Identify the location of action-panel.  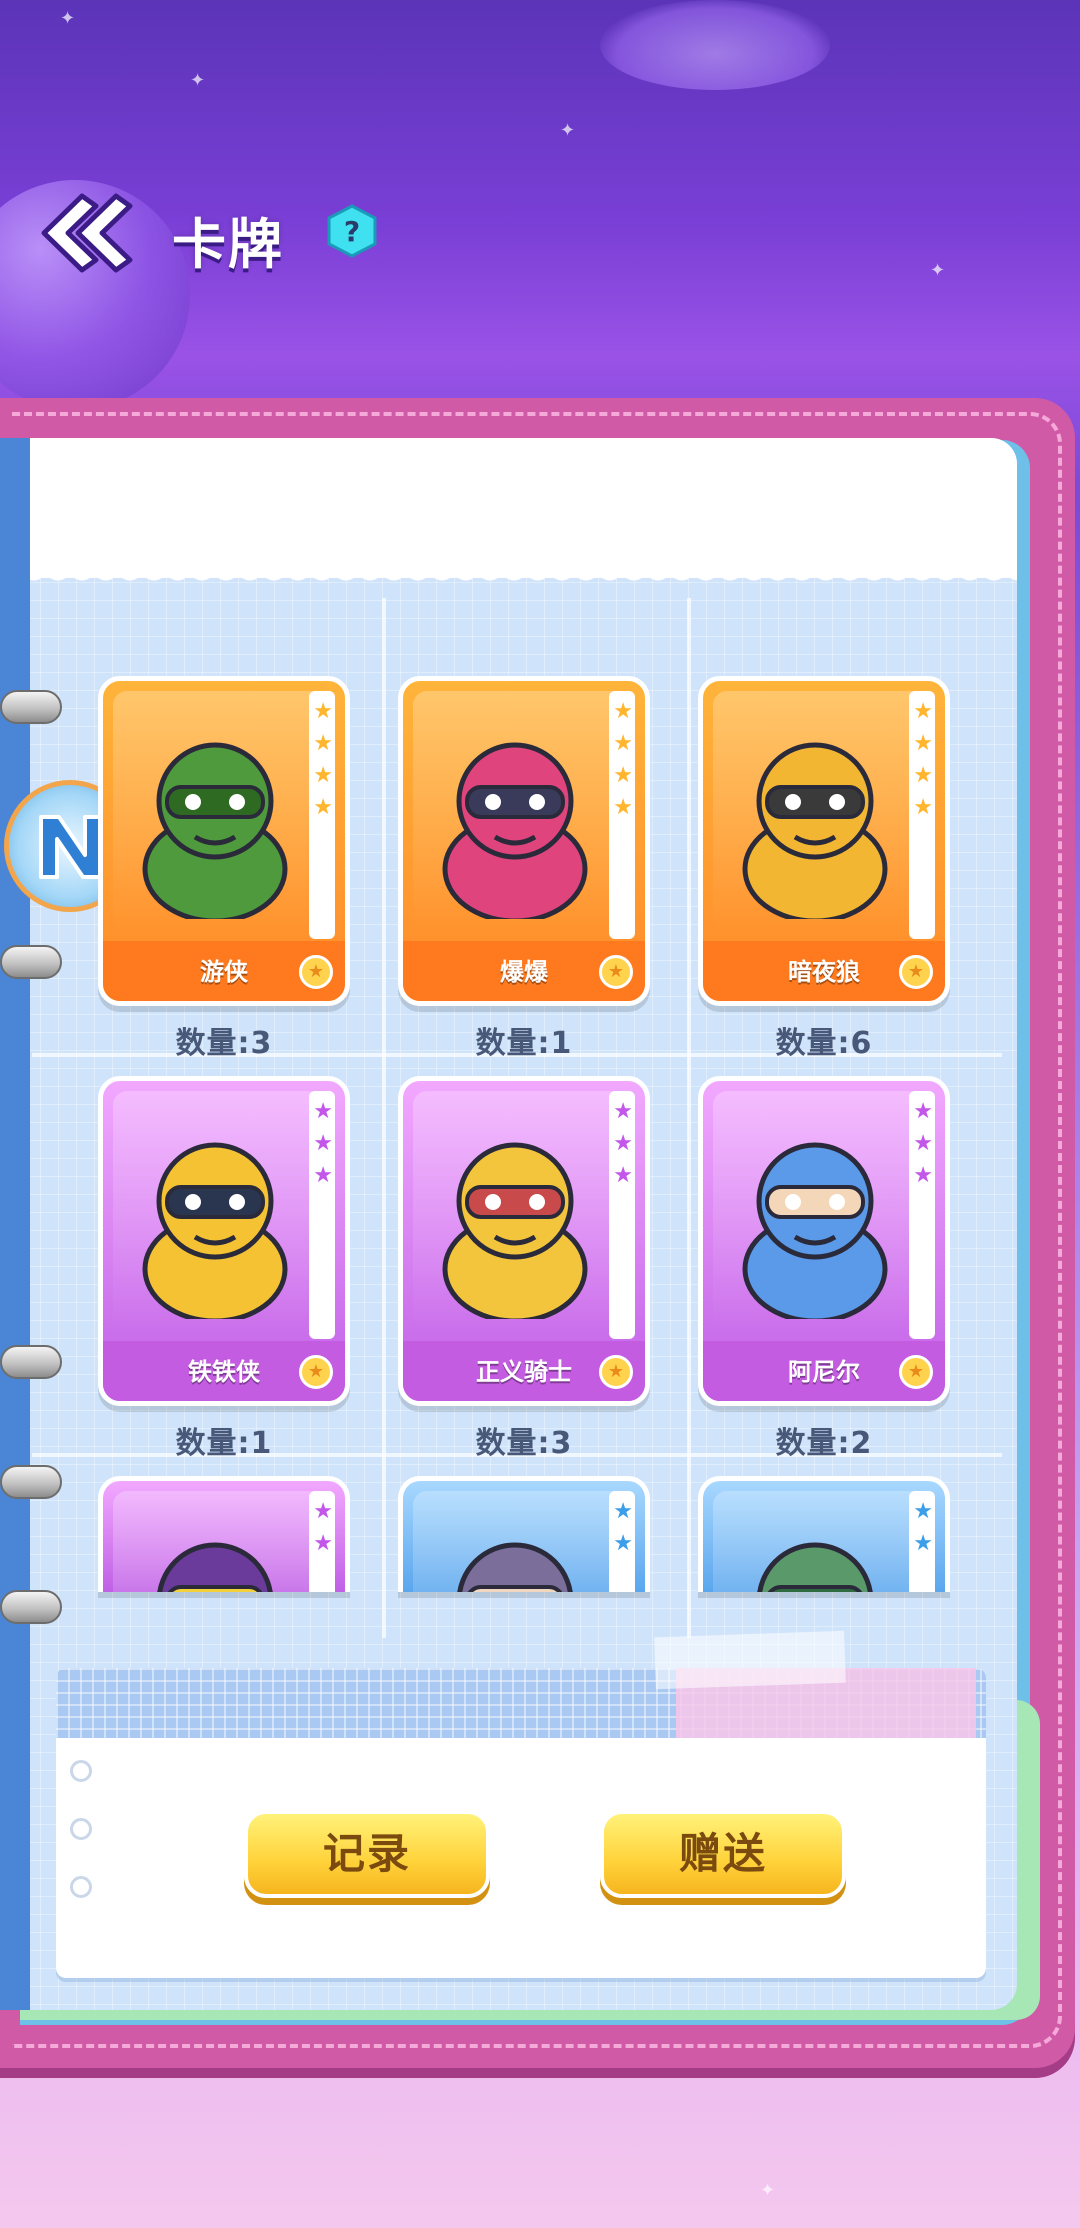
(521, 1823).